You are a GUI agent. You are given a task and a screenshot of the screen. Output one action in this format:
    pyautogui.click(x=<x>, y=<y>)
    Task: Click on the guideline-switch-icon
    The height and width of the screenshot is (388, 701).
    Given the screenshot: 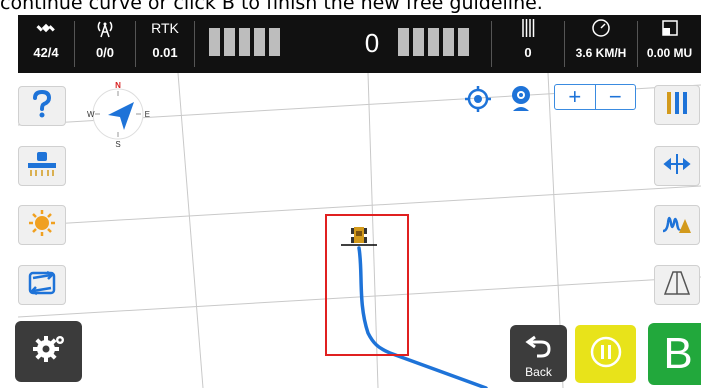 What is the action you would take?
    pyautogui.click(x=42, y=285)
    